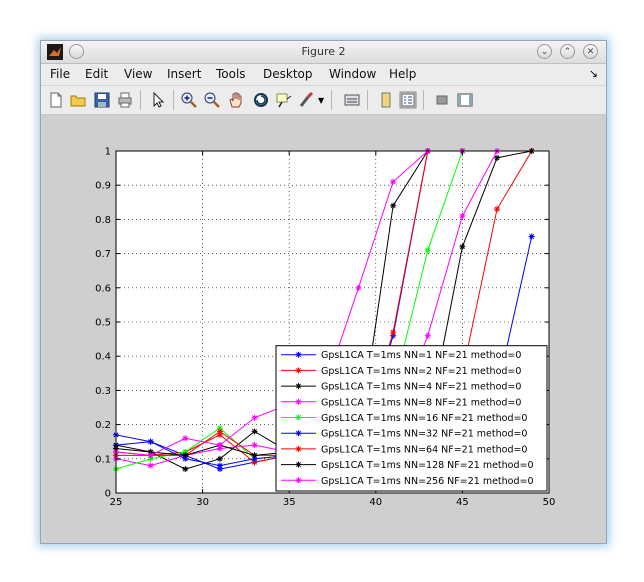 The height and width of the screenshot is (582, 644). Describe the element at coordinates (116, 502) in the screenshot. I see `x-tick-label: 25` at that location.